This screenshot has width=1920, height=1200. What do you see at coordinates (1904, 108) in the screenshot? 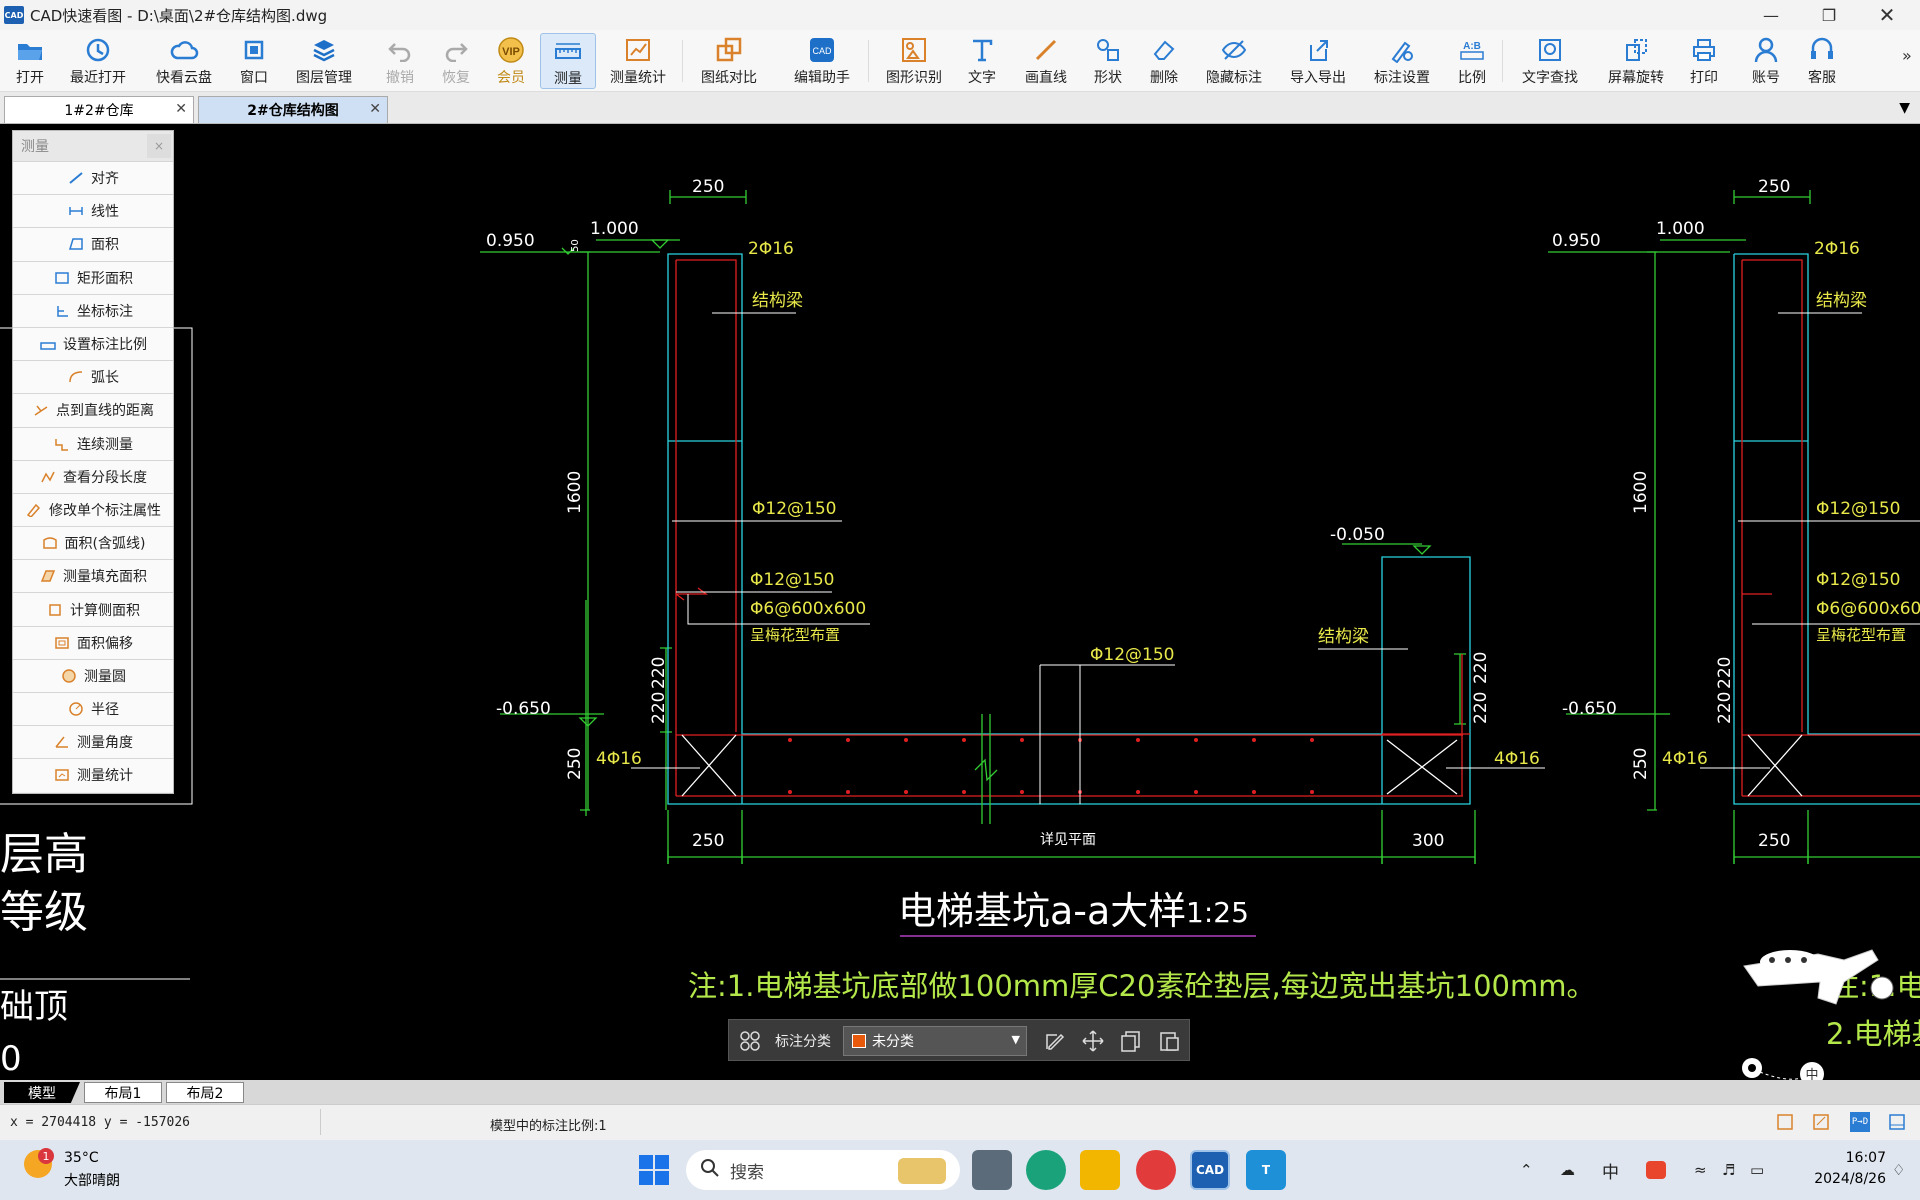
I see `tab-list-dropdown-icon: ▼` at bounding box center [1904, 108].